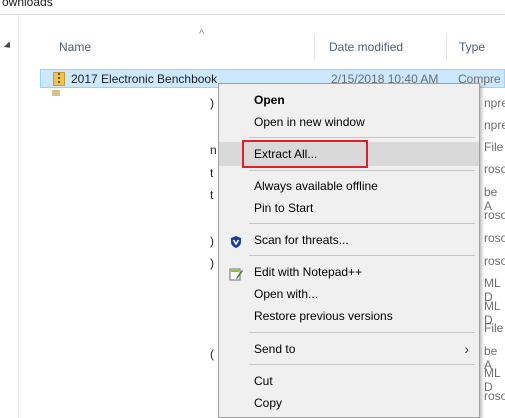 Image resolution: width=505 pixels, height=418 pixels. I want to click on menu-item-open: Open, so click(349, 100).